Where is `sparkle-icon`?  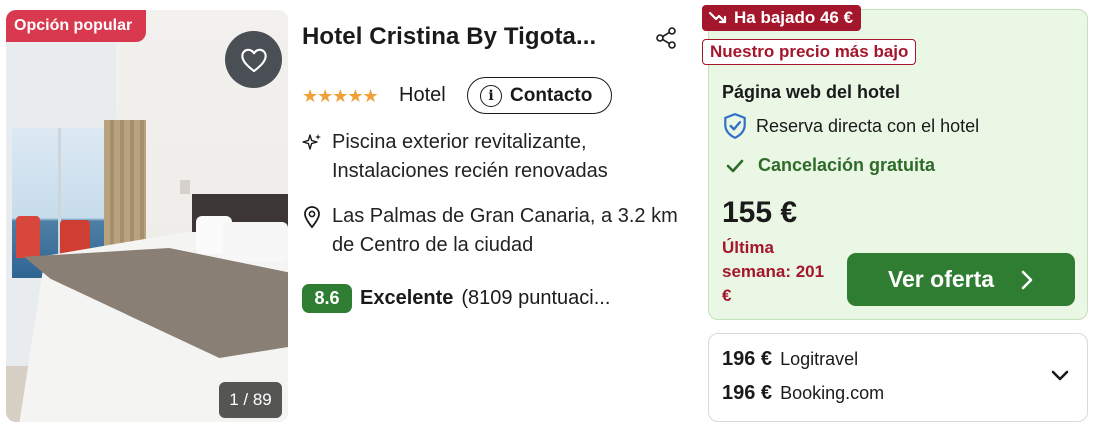
sparkle-icon is located at coordinates (311, 142).